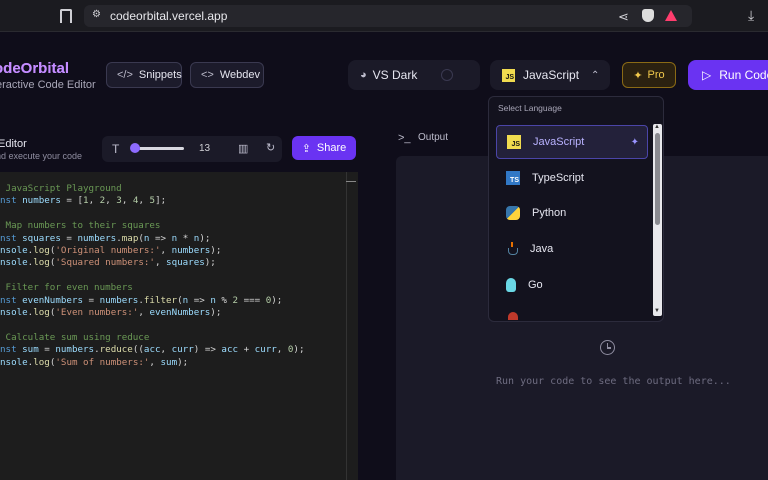 The image size is (768, 480). I want to click on sparkle-icon: ✦, so click(638, 75).